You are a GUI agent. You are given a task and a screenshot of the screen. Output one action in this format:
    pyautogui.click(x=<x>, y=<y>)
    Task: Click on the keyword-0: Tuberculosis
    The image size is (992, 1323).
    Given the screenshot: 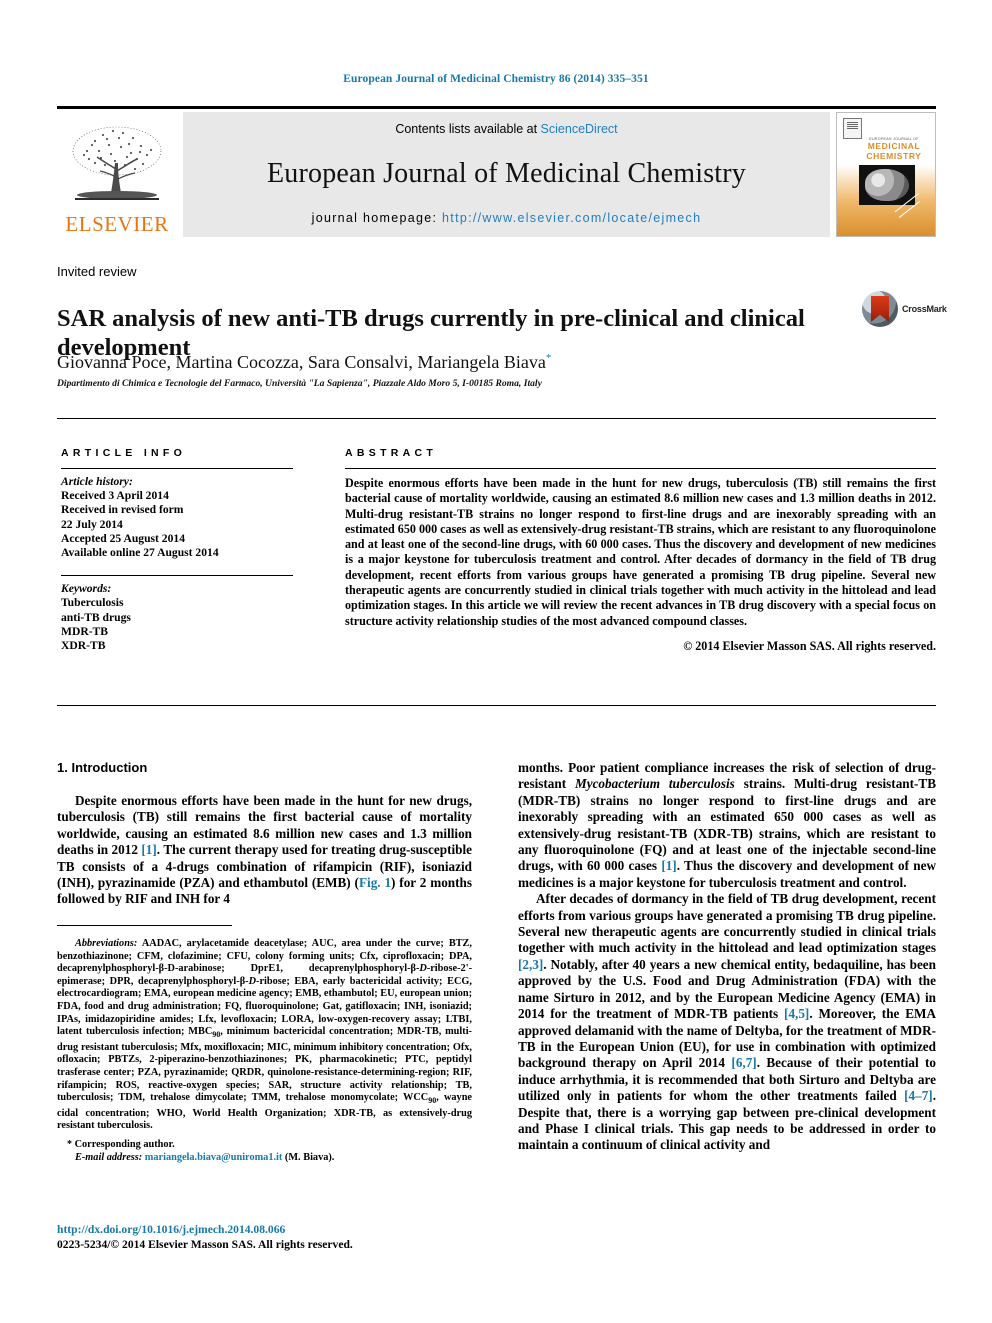 What is the action you would take?
    pyautogui.click(x=92, y=603)
    